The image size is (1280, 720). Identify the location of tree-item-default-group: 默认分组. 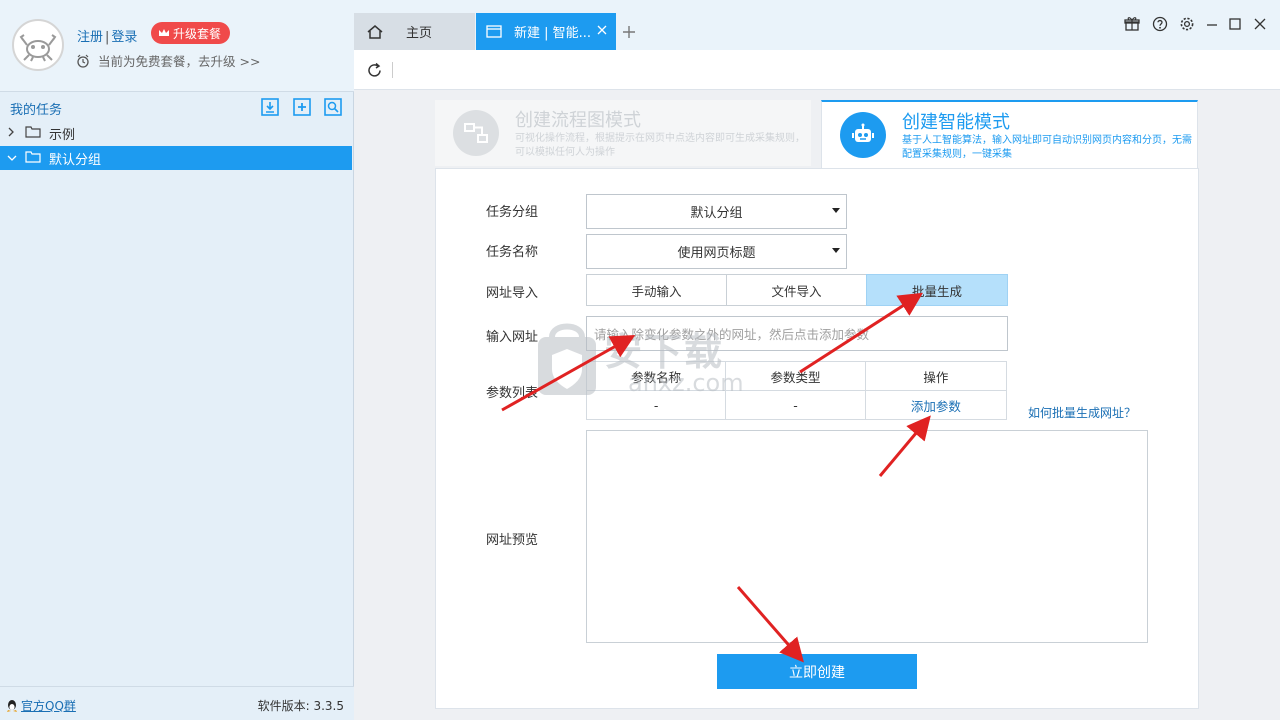
(176, 158).